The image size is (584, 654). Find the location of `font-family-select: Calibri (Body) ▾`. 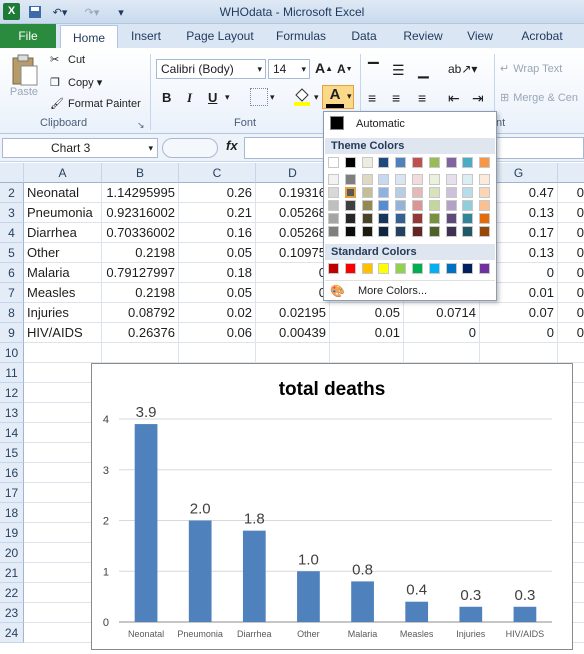

font-family-select: Calibri (Body) ▾ is located at coordinates (211, 69).